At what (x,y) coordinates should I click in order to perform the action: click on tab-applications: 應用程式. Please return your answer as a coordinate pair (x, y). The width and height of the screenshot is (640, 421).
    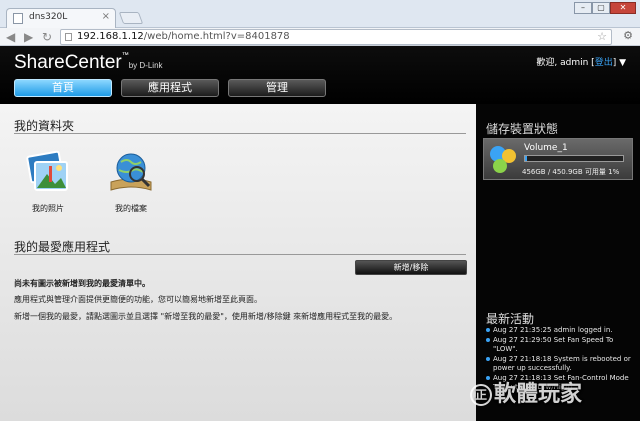
    Looking at the image, I should click on (170, 88).